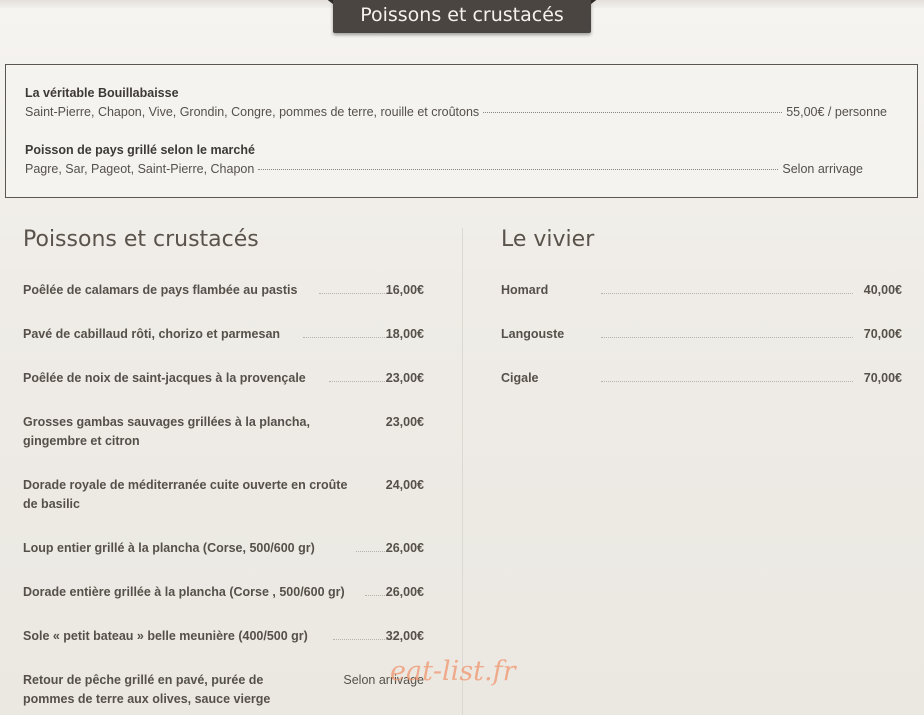 The height and width of the screenshot is (715, 924). I want to click on item-name-line2: de basilic, so click(51, 504).